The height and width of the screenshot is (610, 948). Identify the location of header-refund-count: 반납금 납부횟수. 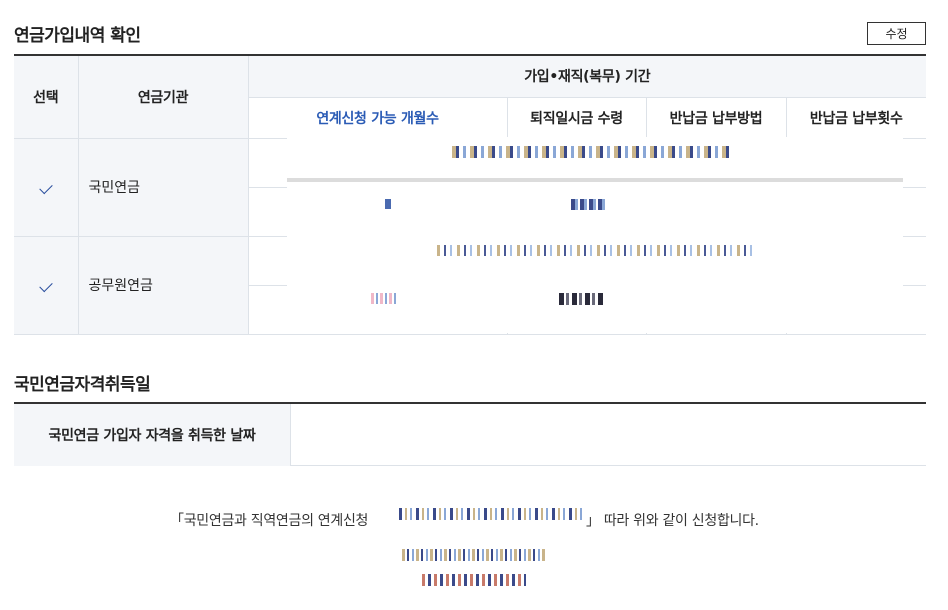
(856, 118).